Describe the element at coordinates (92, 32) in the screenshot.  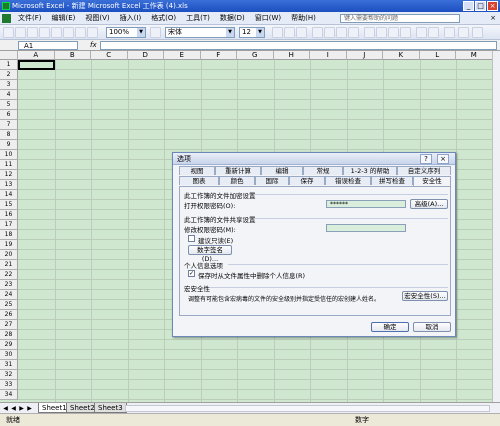
I see `sum-icon` at that location.